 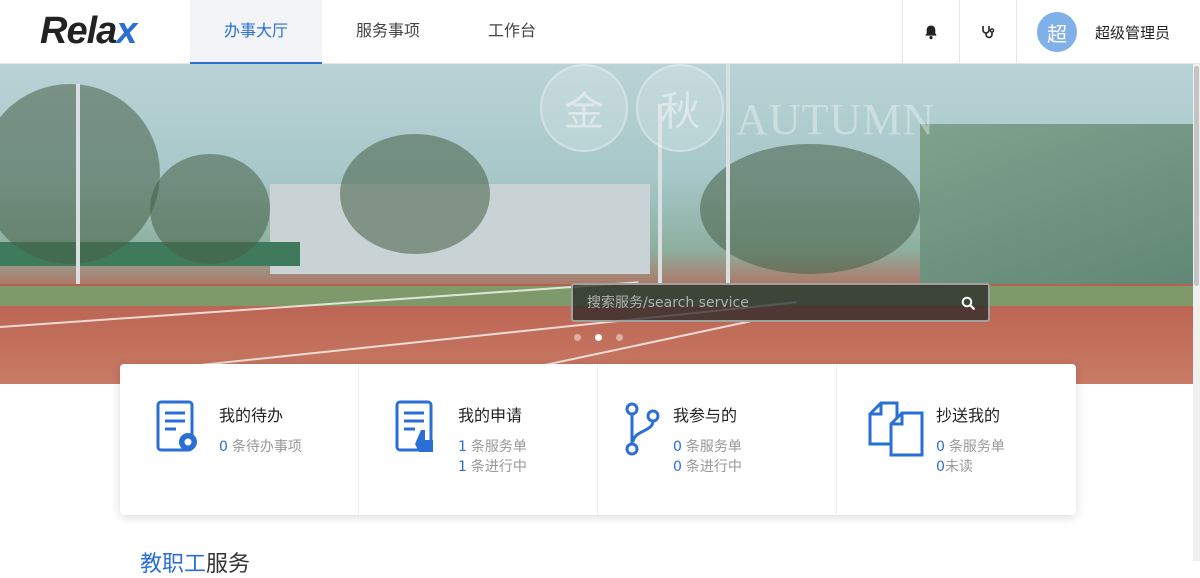 I want to click on banner-stadium-stand, so click(x=1060, y=214).